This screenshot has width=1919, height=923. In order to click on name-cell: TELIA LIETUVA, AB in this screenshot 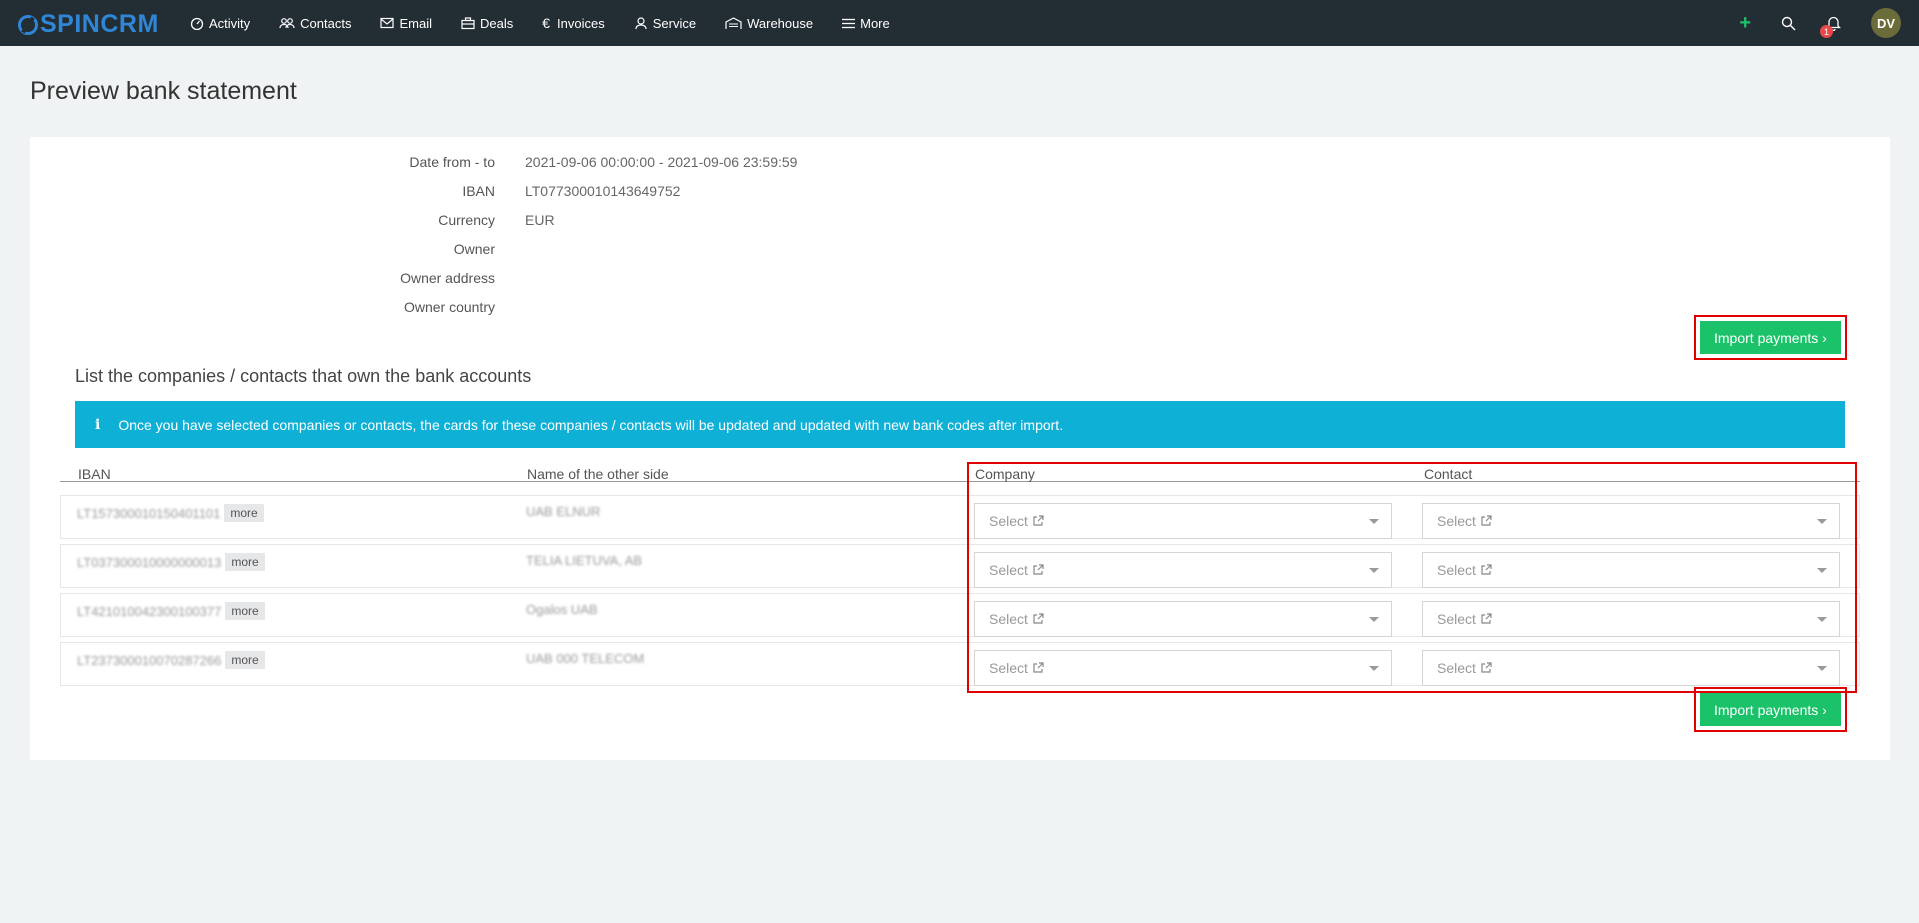, I will do `click(584, 560)`.